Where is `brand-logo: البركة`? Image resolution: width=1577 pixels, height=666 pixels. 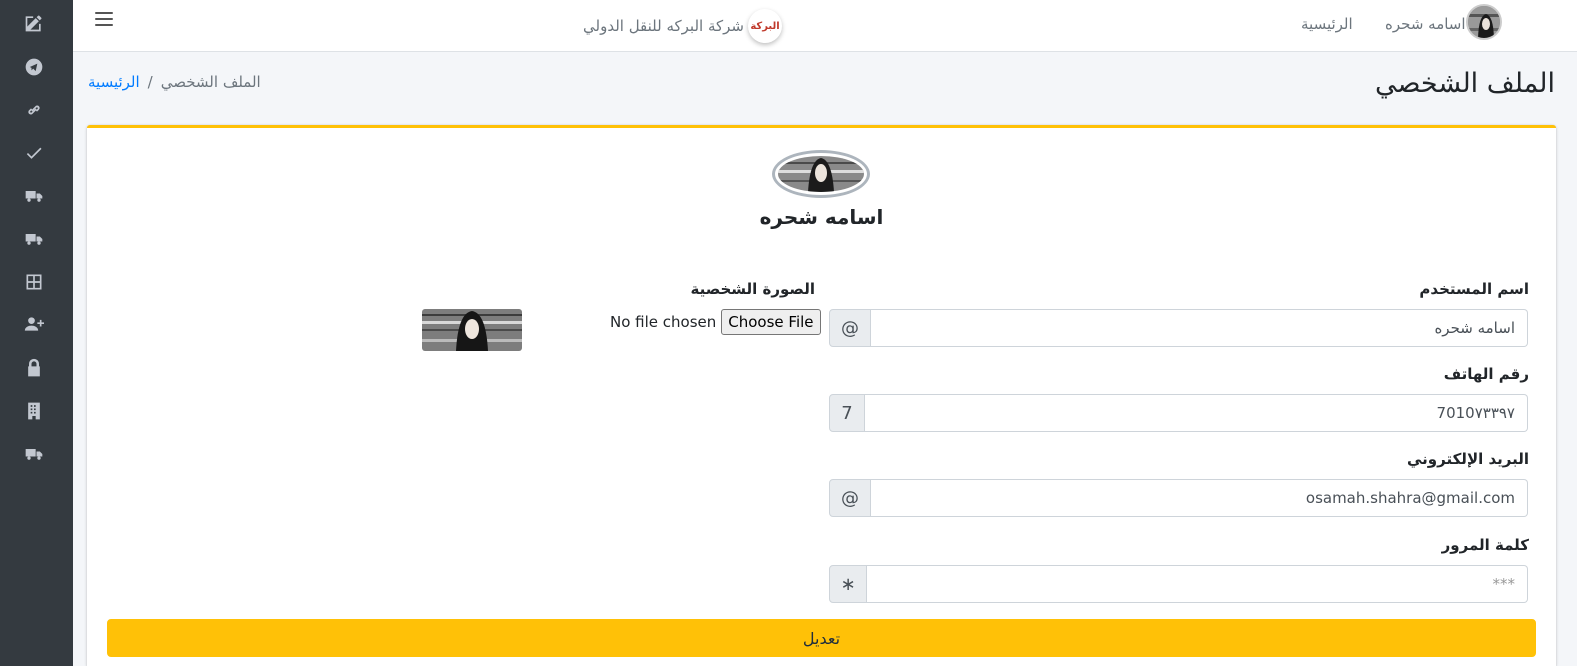
brand-logo: البركة is located at coordinates (765, 26).